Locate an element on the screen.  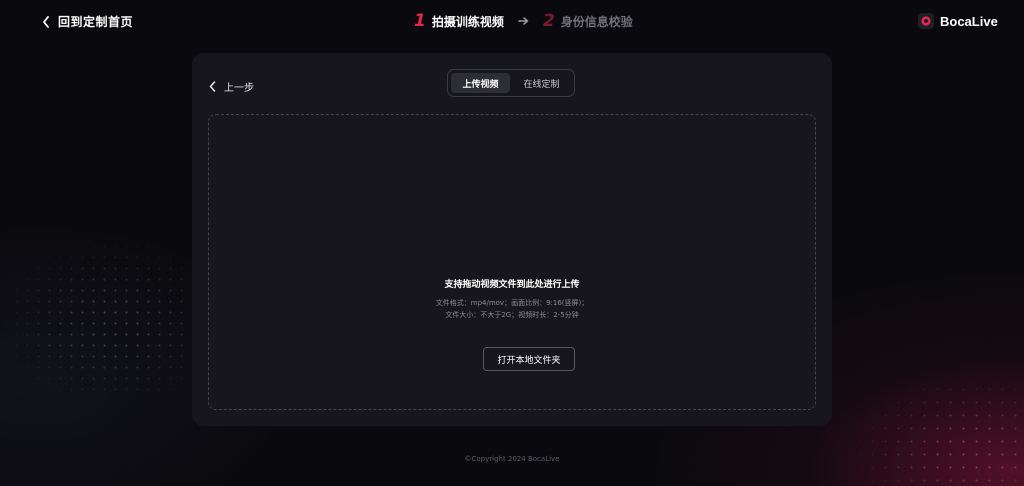
step-1: 1 拍摄训练视频 is located at coordinates (459, 21).